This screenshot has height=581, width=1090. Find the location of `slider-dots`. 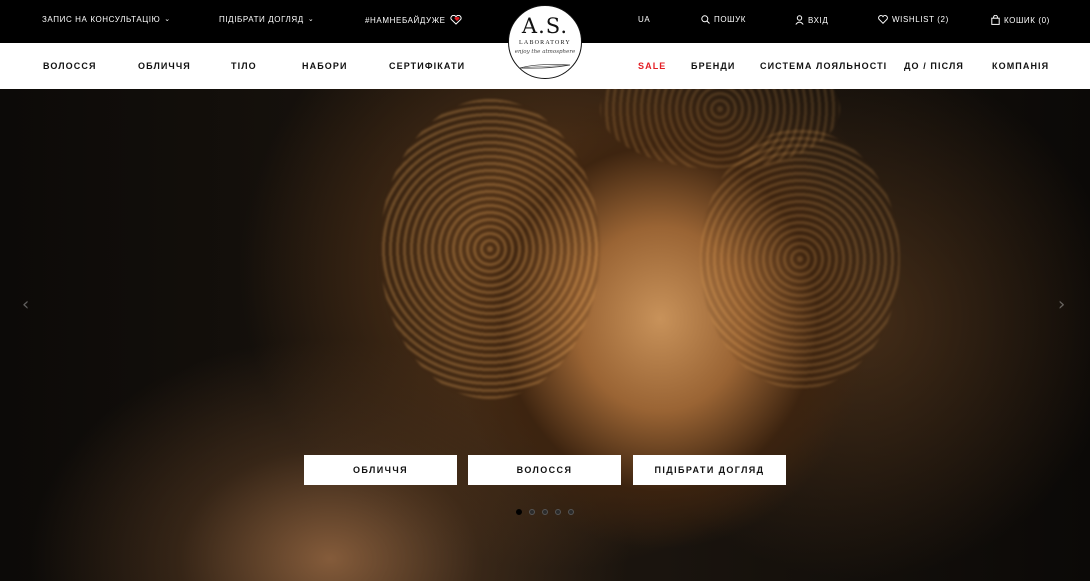

slider-dots is located at coordinates (545, 512).